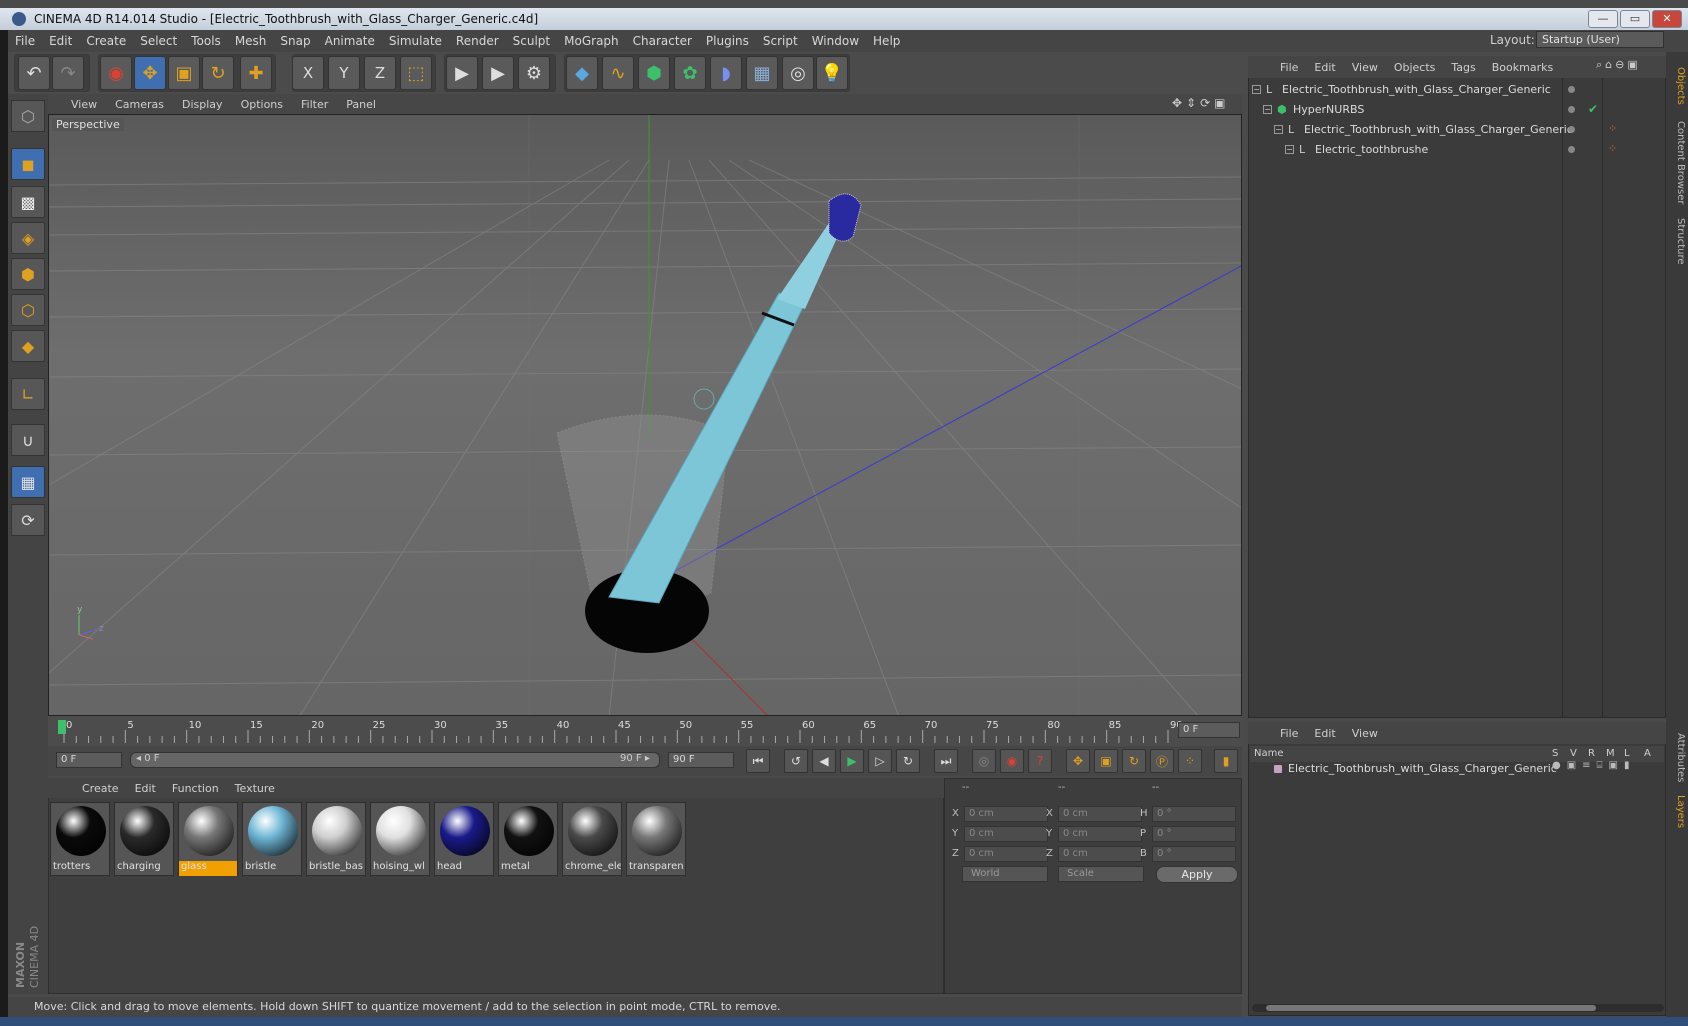  I want to click on live-selection-icon: ◉, so click(116, 73).